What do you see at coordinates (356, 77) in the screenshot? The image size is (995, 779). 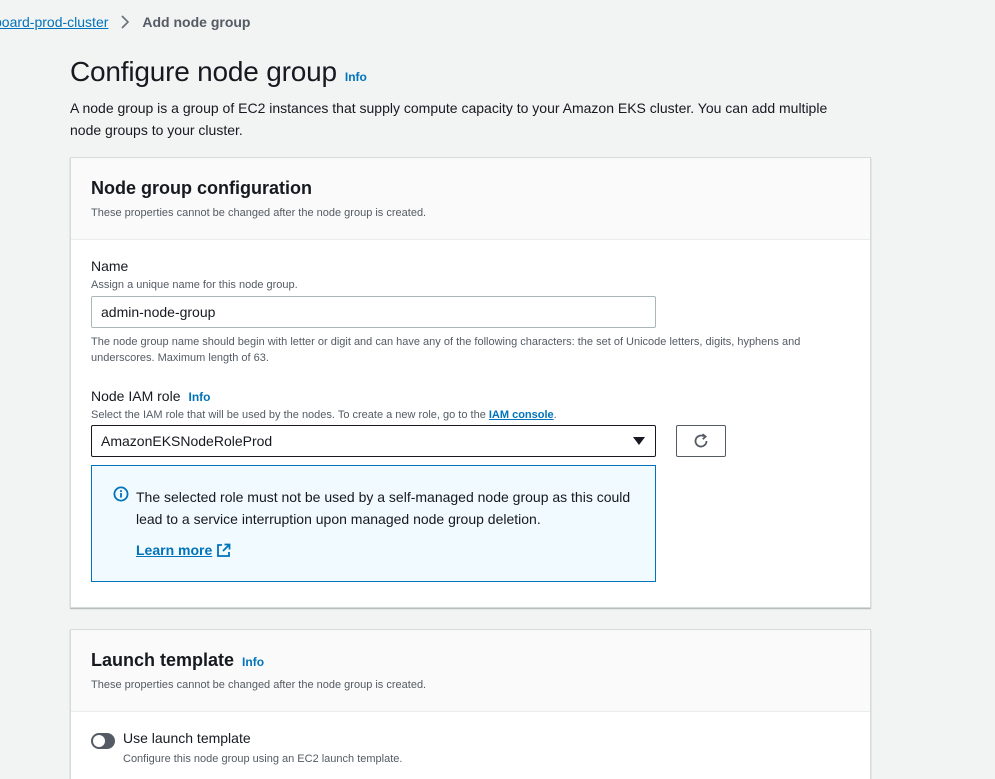 I see `page-info-link: Info` at bounding box center [356, 77].